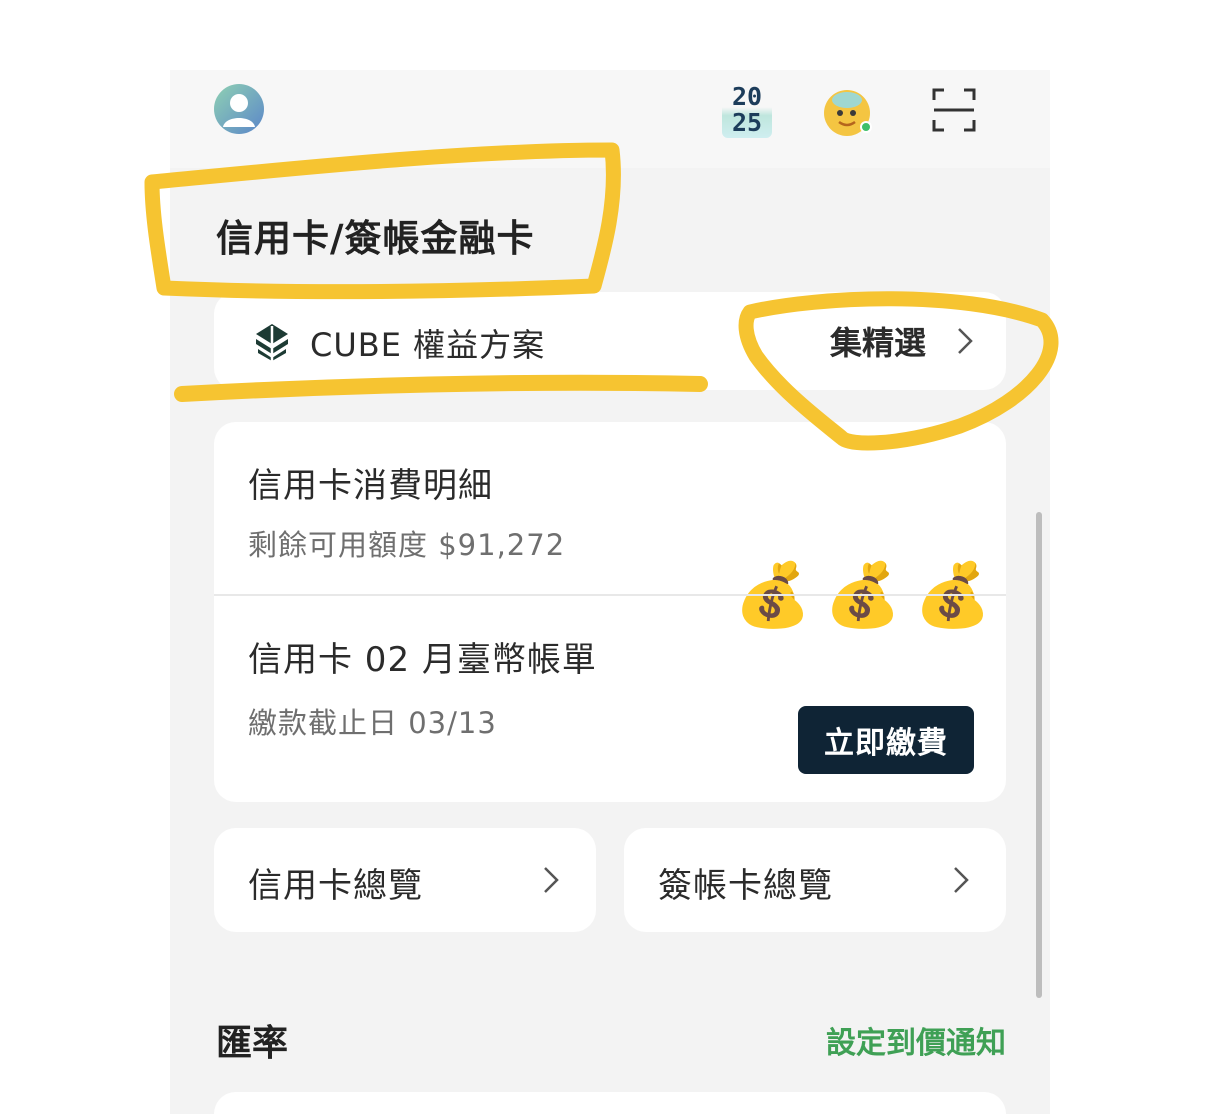 Image resolution: width=1206 pixels, height=1114 pixels. I want to click on assistant-mascot-icon, so click(848, 113).